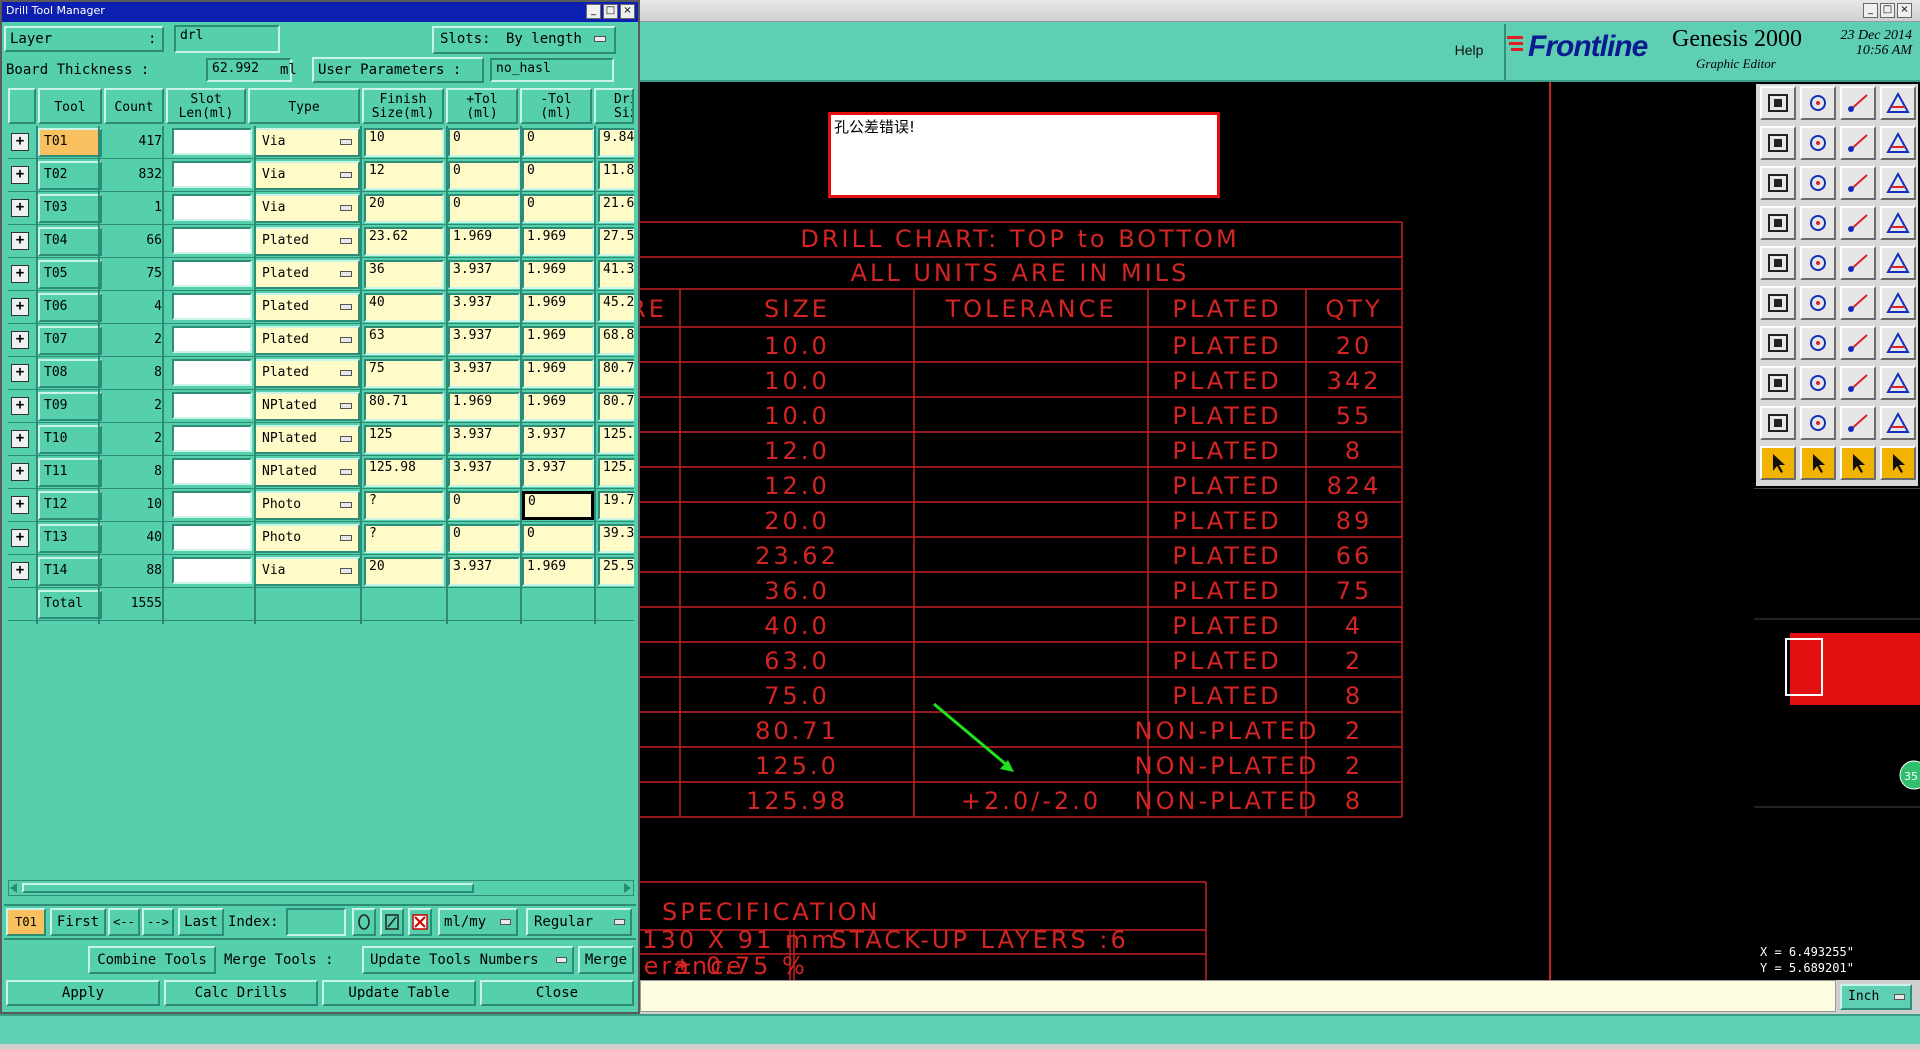 This screenshot has width=1920, height=1049. Describe the element at coordinates (1837, 715) in the screenshot. I see `overview-minimap: 35` at that location.